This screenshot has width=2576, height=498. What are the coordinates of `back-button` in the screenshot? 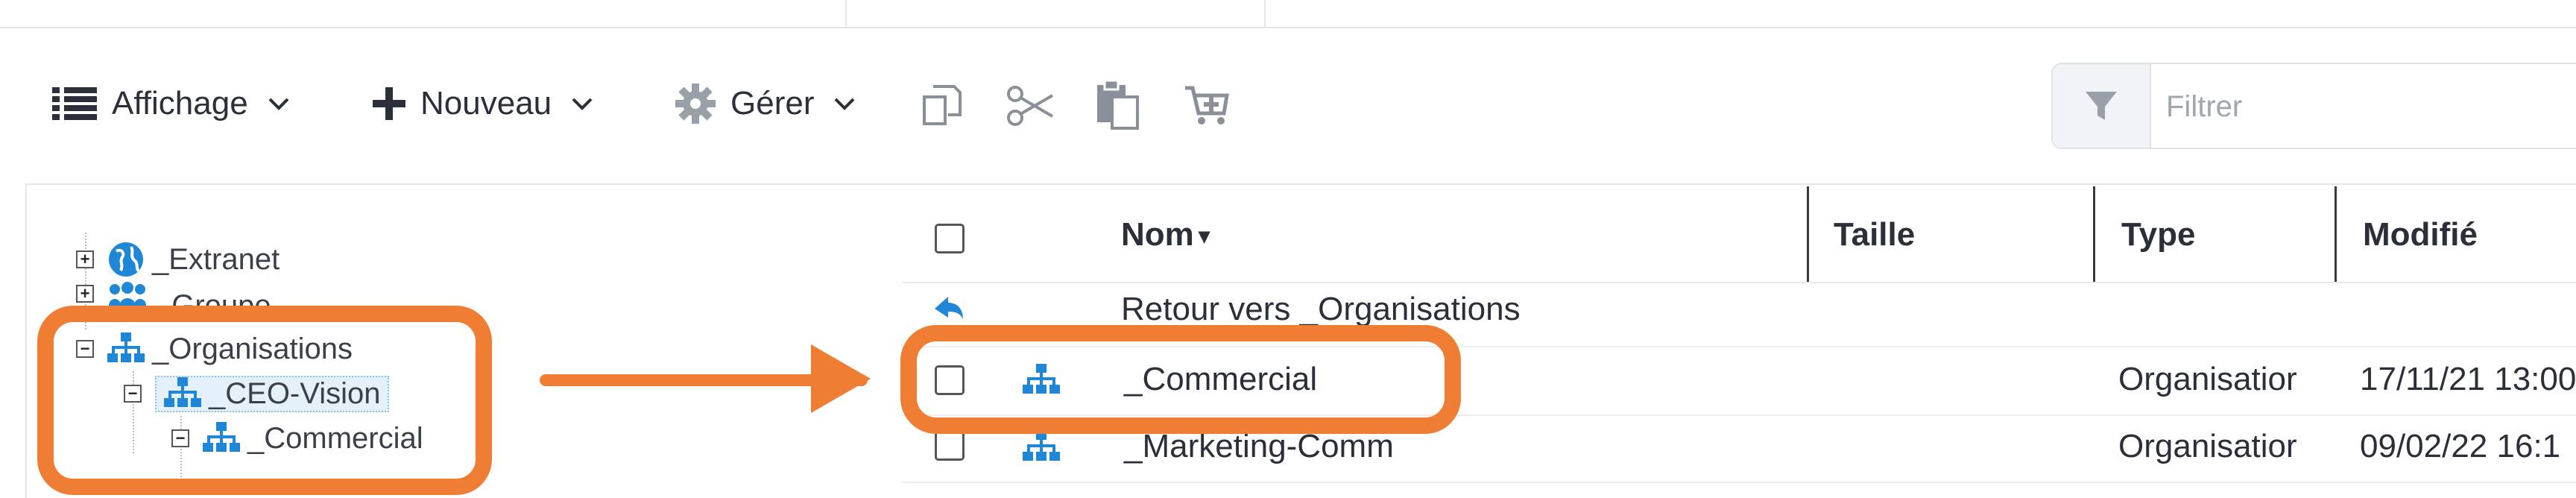 It's located at (949, 310).